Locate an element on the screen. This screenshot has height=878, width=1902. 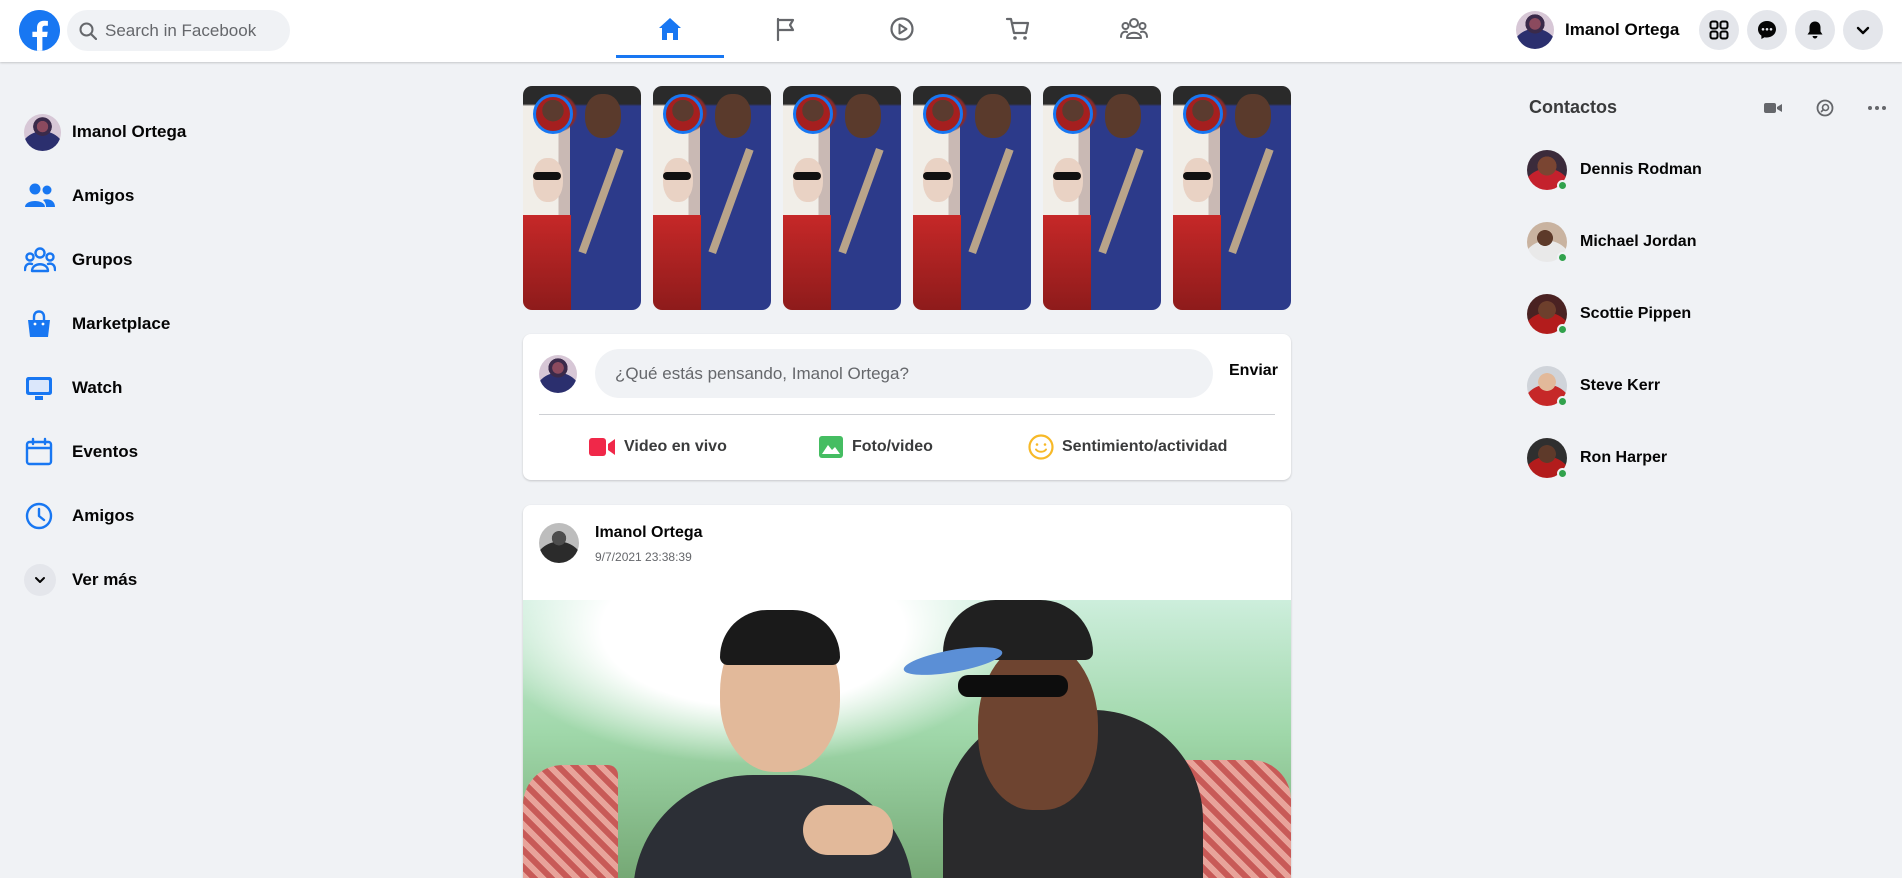
photo-video-label: Foto/video is located at coordinates (892, 446).